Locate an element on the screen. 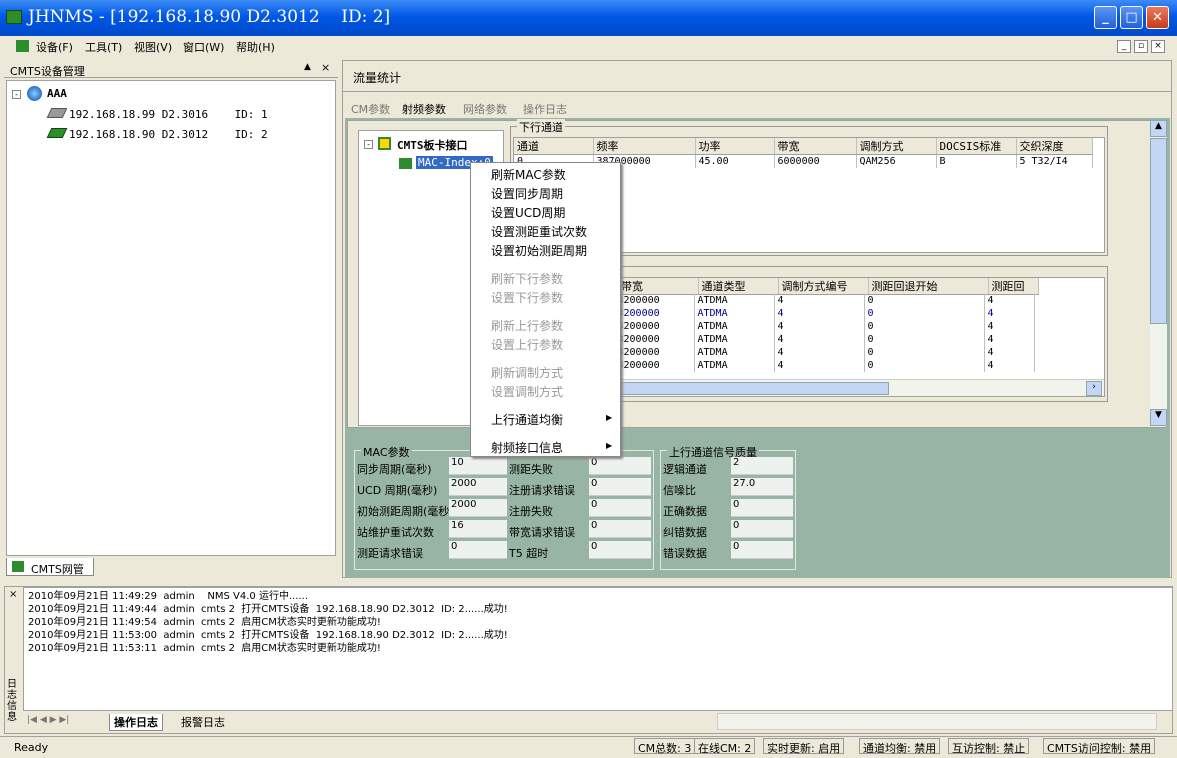 This screenshot has height=758, width=1177. close-button: ✕ is located at coordinates (1157, 17).